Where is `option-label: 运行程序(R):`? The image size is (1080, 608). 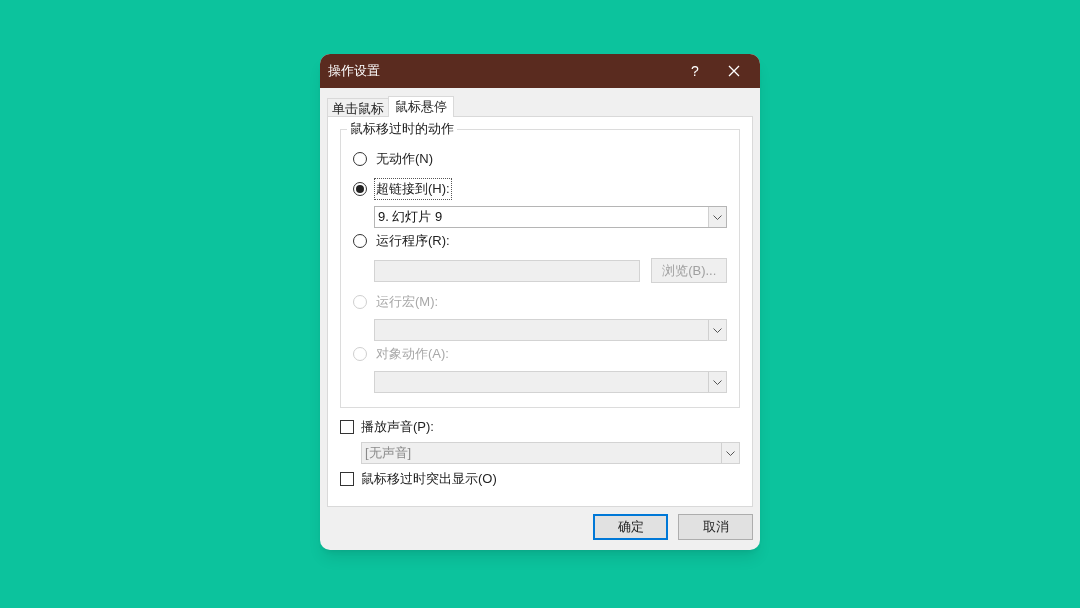 option-label: 运行程序(R): is located at coordinates (413, 241).